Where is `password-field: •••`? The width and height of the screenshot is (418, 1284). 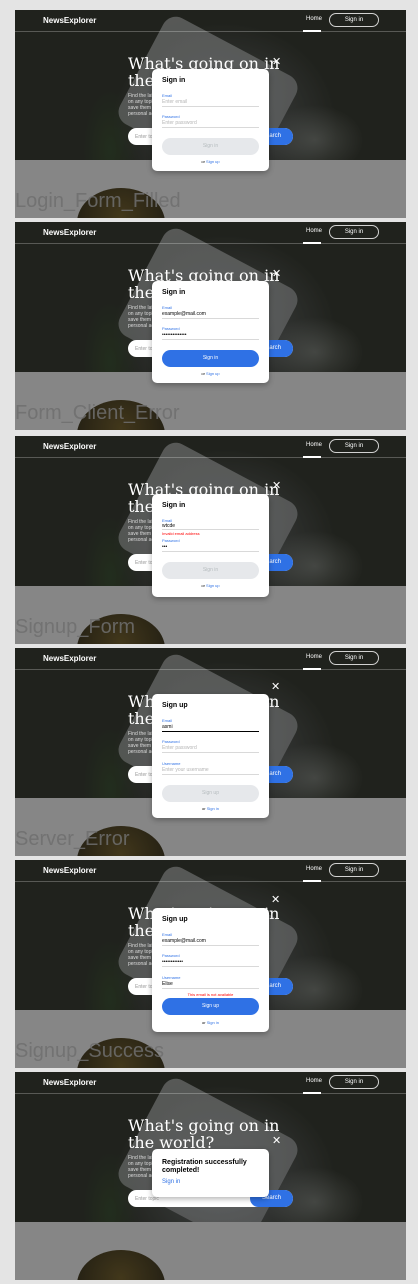
password-field: ••• is located at coordinates (164, 547).